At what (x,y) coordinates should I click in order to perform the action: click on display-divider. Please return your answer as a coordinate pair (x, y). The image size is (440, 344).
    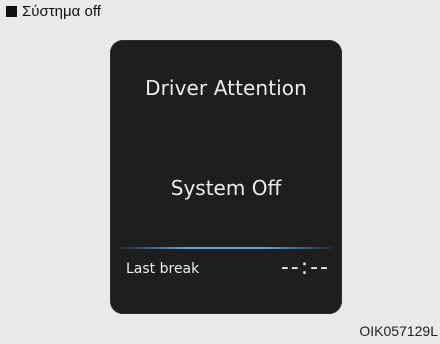
    Looking at the image, I should click on (226, 248).